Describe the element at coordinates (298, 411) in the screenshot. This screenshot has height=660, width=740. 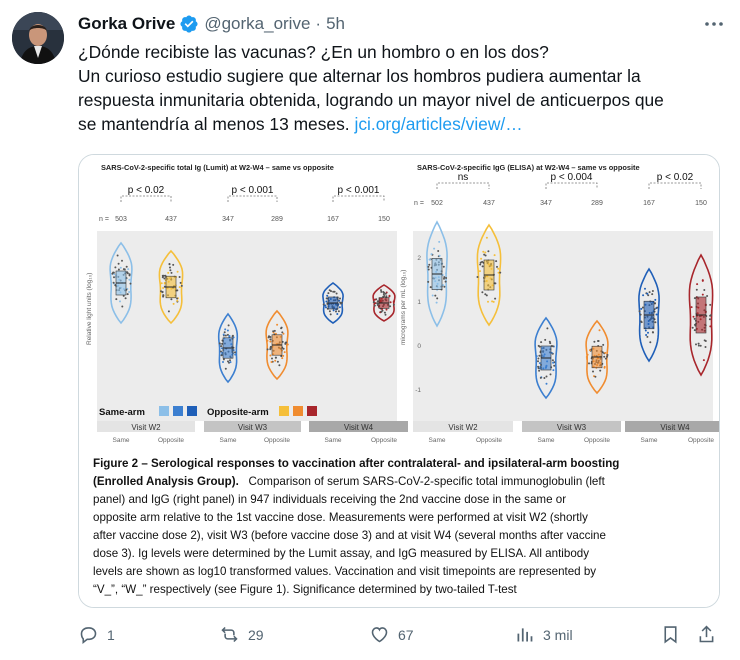
I see `legend-opposite-swatch` at that location.